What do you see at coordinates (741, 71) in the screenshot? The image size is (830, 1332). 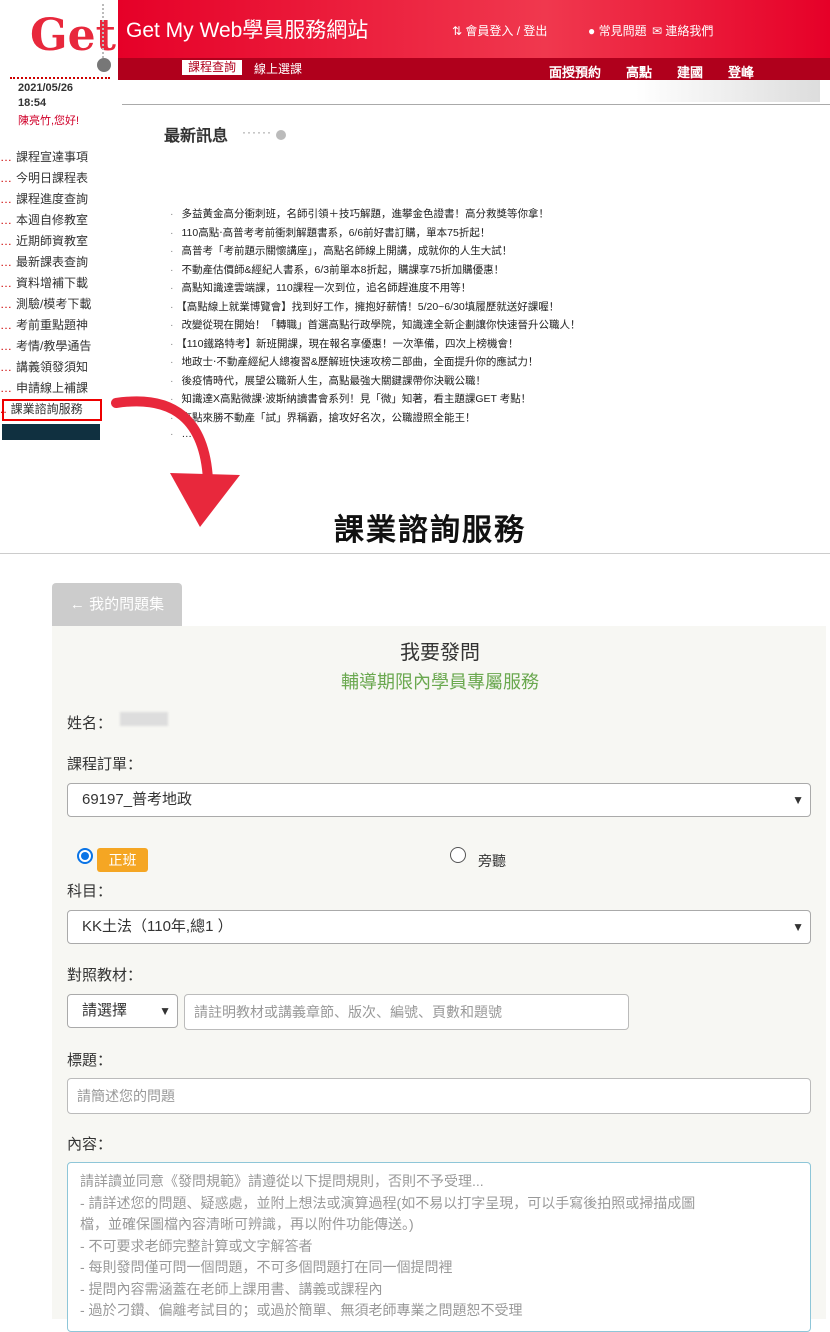 I see `nav-dengfeng: 登峰` at bounding box center [741, 71].